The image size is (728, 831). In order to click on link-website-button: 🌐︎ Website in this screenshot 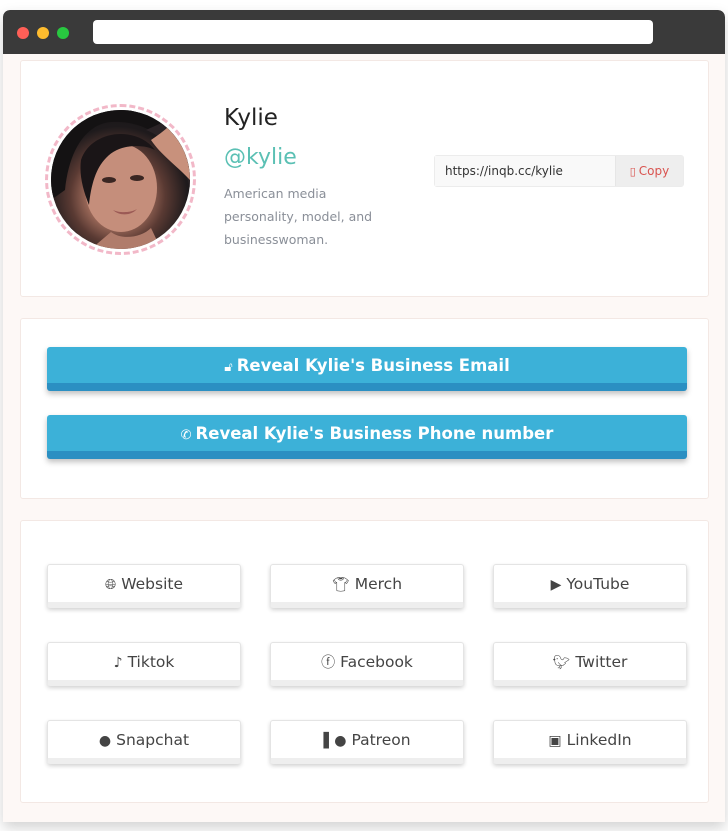, I will do `click(144, 586)`.